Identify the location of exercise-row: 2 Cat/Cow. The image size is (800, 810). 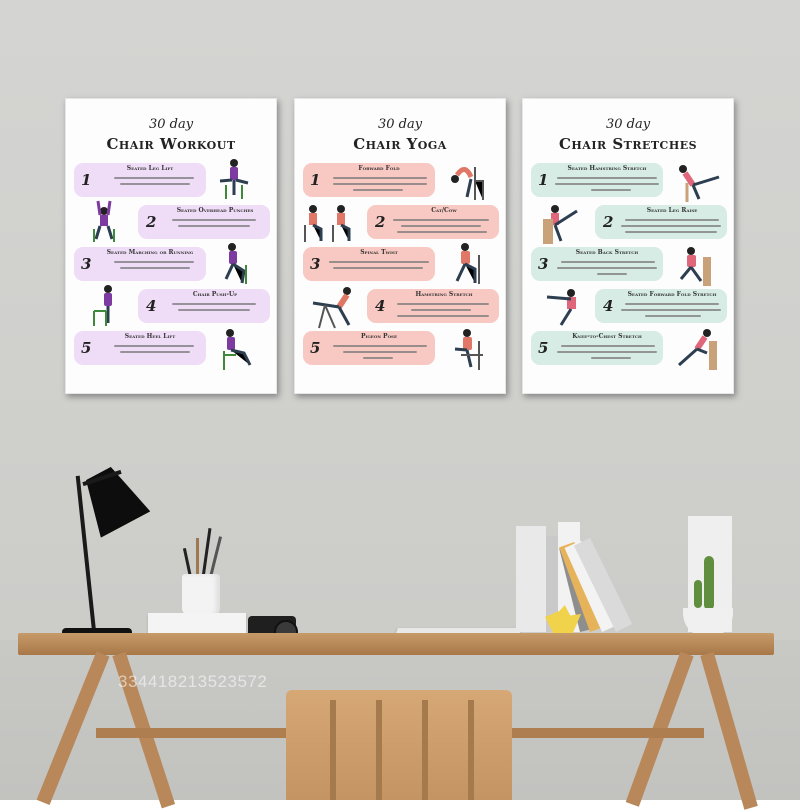
(433, 222).